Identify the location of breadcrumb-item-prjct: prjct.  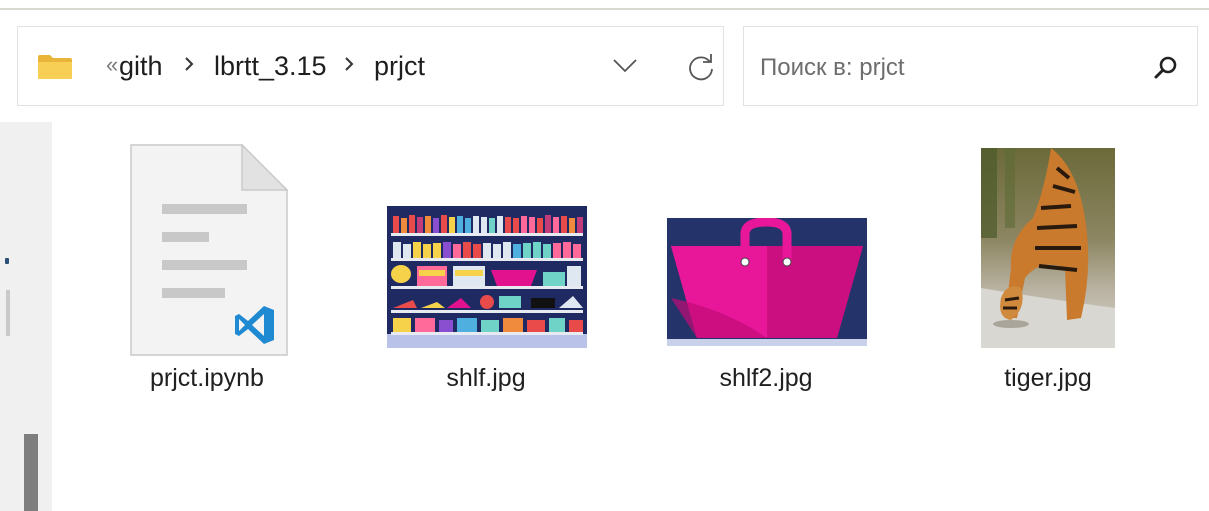
(399, 66).